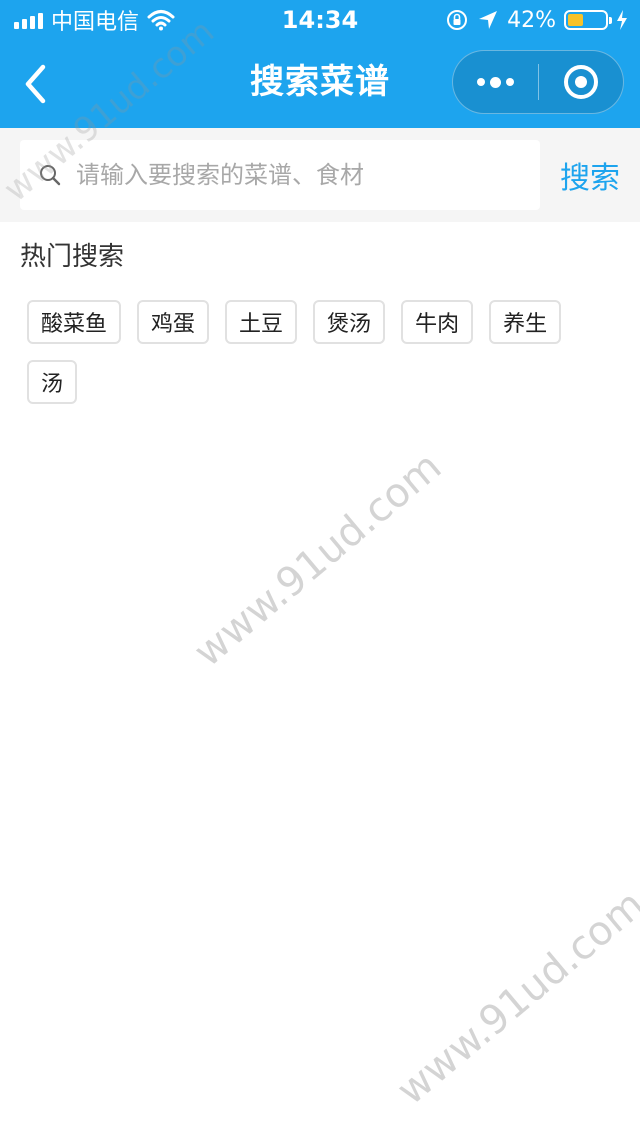 The height and width of the screenshot is (1136, 640). Describe the element at coordinates (457, 20) in the screenshot. I see `rotation-lock-icon` at that location.